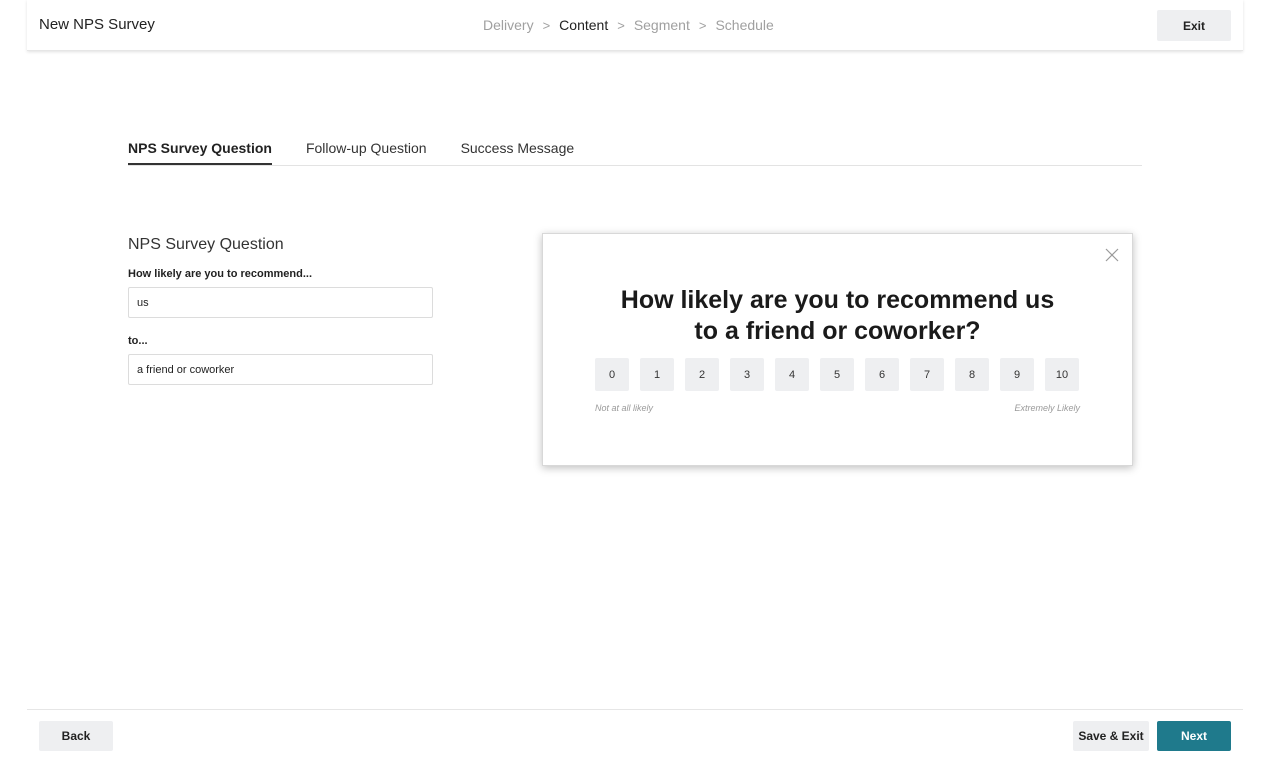 This screenshot has width=1270, height=760. I want to click on score-button-2: 2, so click(702, 374).